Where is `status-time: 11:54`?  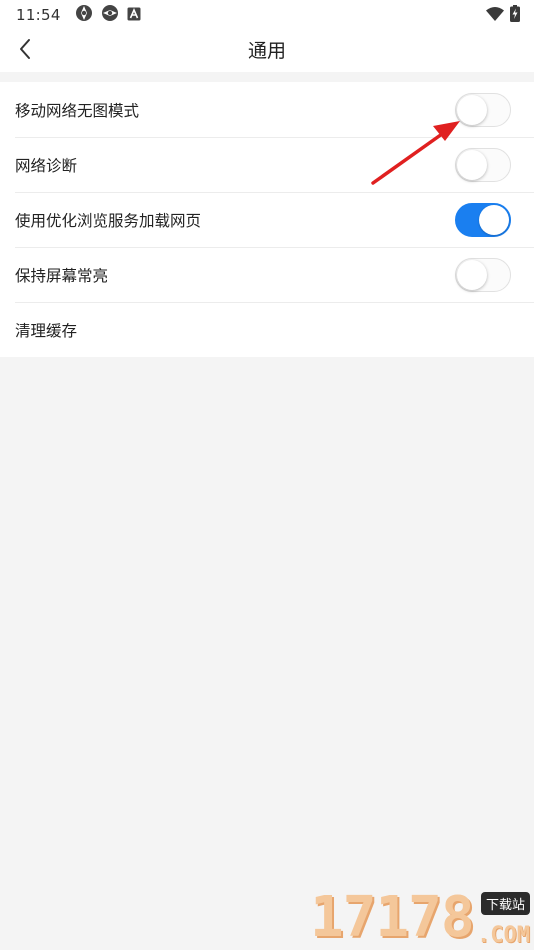 status-time: 11:54 is located at coordinates (38, 15).